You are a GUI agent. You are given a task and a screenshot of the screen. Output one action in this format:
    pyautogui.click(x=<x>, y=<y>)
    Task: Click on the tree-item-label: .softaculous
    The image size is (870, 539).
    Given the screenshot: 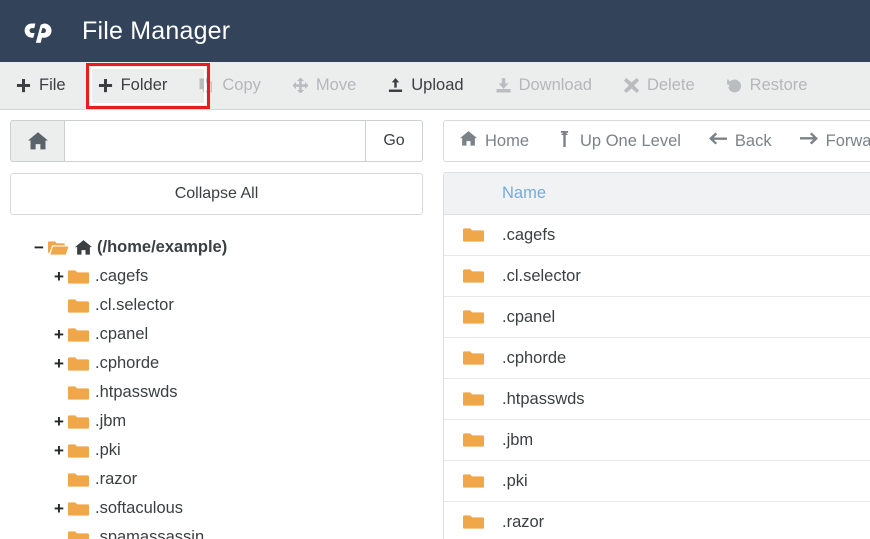 What is the action you would take?
    pyautogui.click(x=139, y=508)
    